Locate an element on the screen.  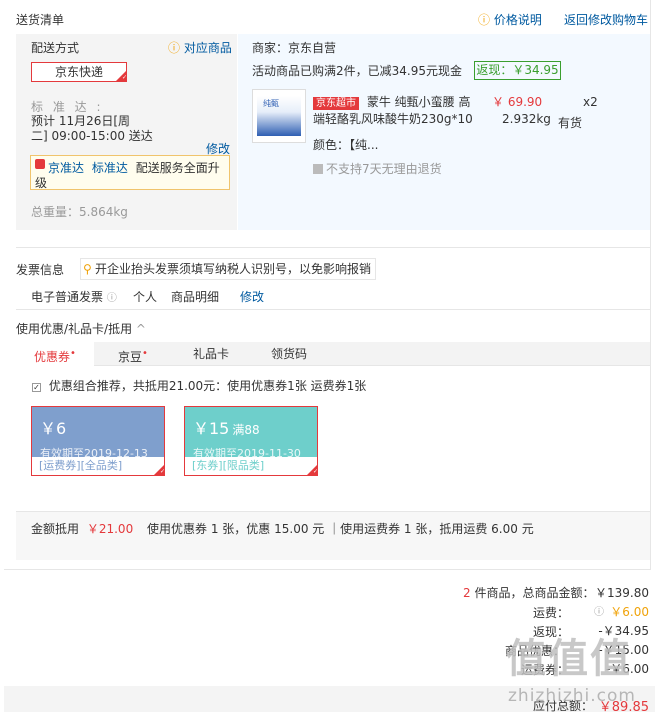
product-name-2: 端轻酪乳风味酸牛奶230g*10 is located at coordinates (393, 118).